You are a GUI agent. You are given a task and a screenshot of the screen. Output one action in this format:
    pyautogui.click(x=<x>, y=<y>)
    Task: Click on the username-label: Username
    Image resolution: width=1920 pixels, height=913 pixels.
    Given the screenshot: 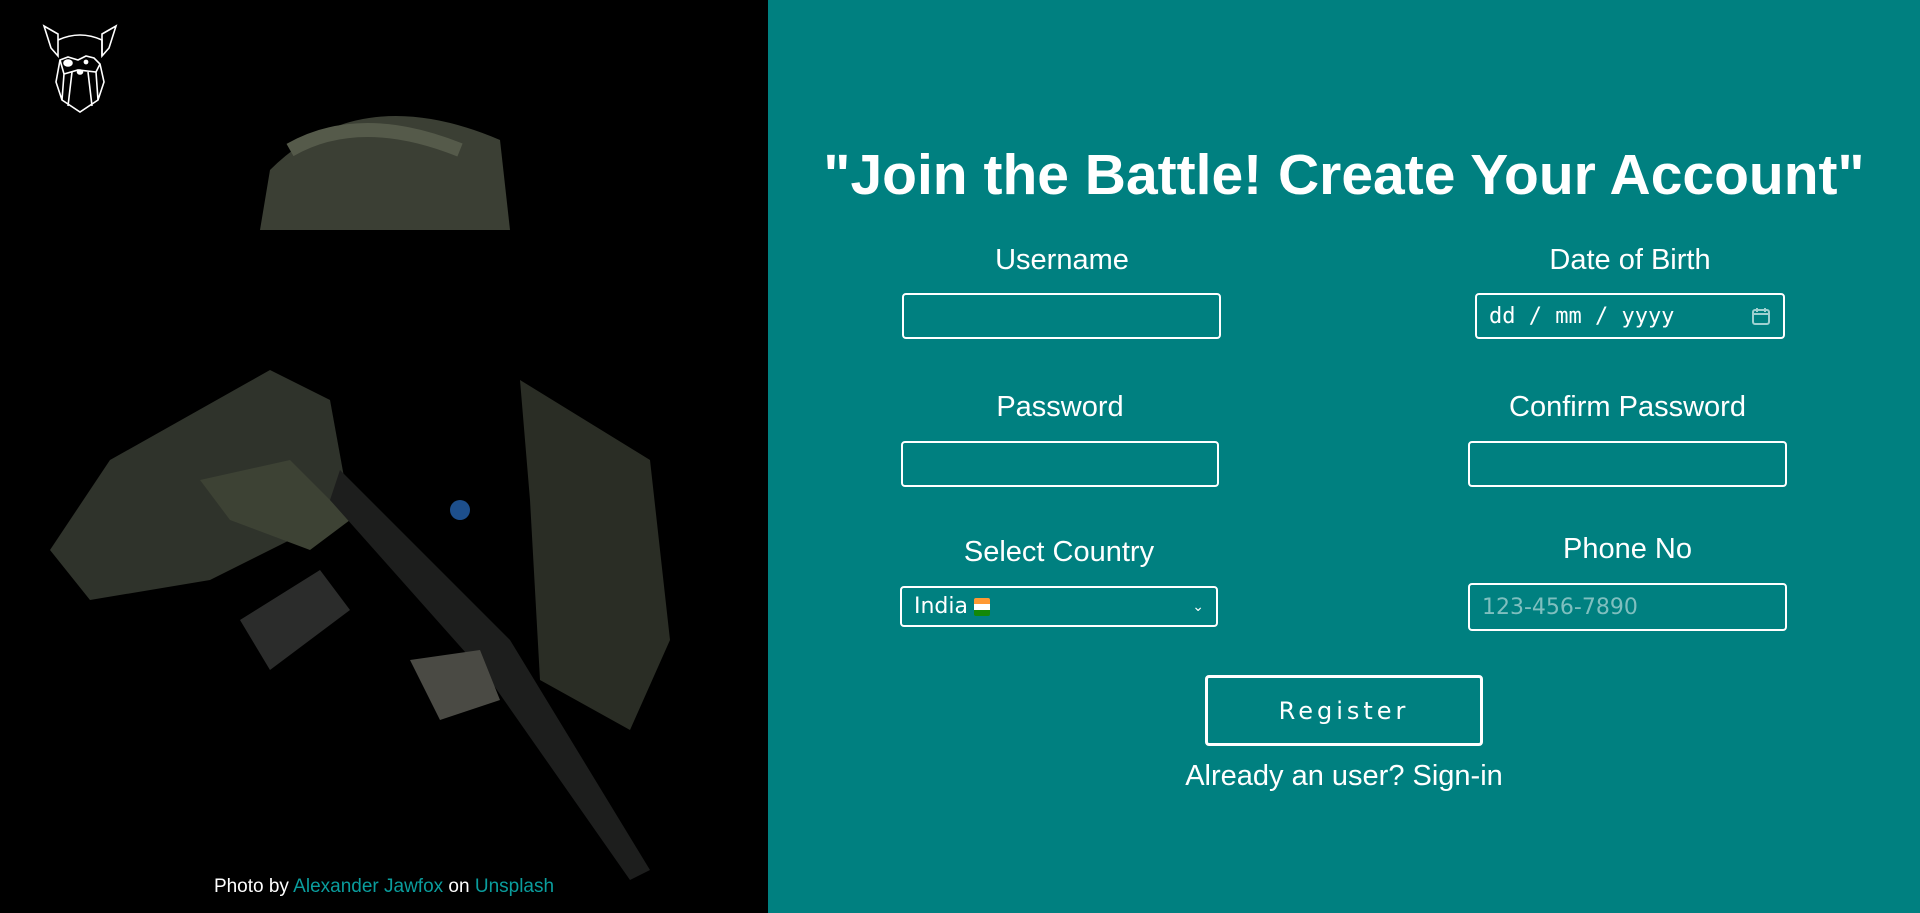 What is the action you would take?
    pyautogui.click(x=1062, y=260)
    